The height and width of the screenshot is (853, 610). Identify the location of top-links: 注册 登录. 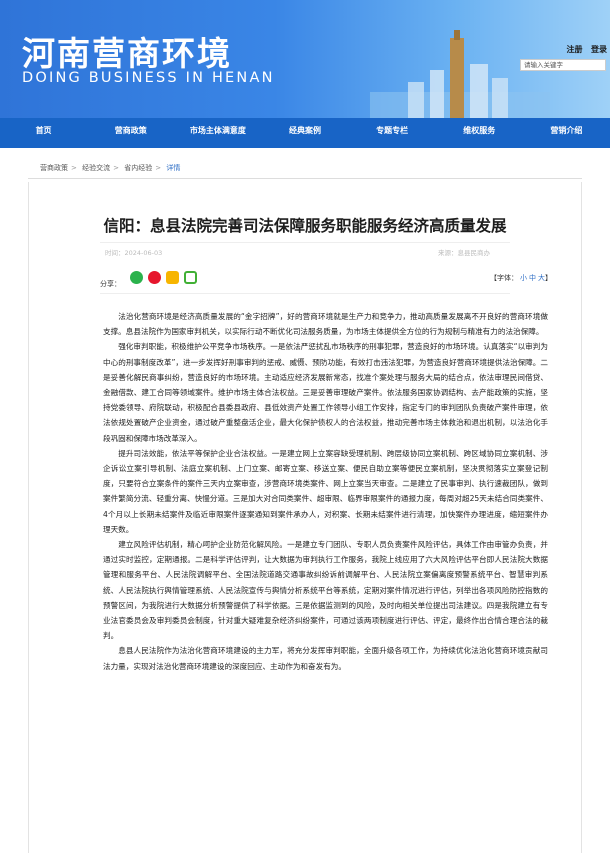
(583, 49).